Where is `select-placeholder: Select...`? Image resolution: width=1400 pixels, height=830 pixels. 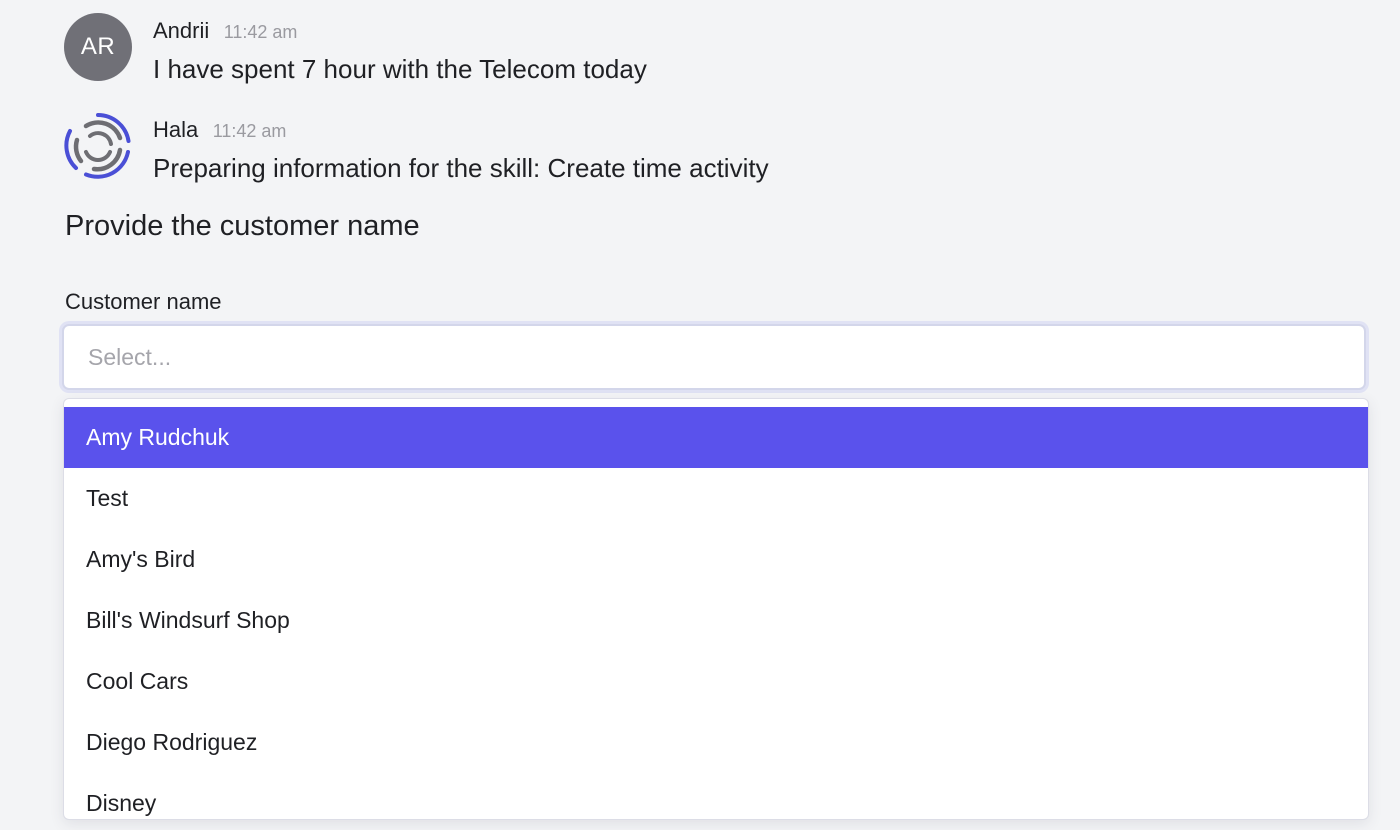
select-placeholder: Select... is located at coordinates (130, 357).